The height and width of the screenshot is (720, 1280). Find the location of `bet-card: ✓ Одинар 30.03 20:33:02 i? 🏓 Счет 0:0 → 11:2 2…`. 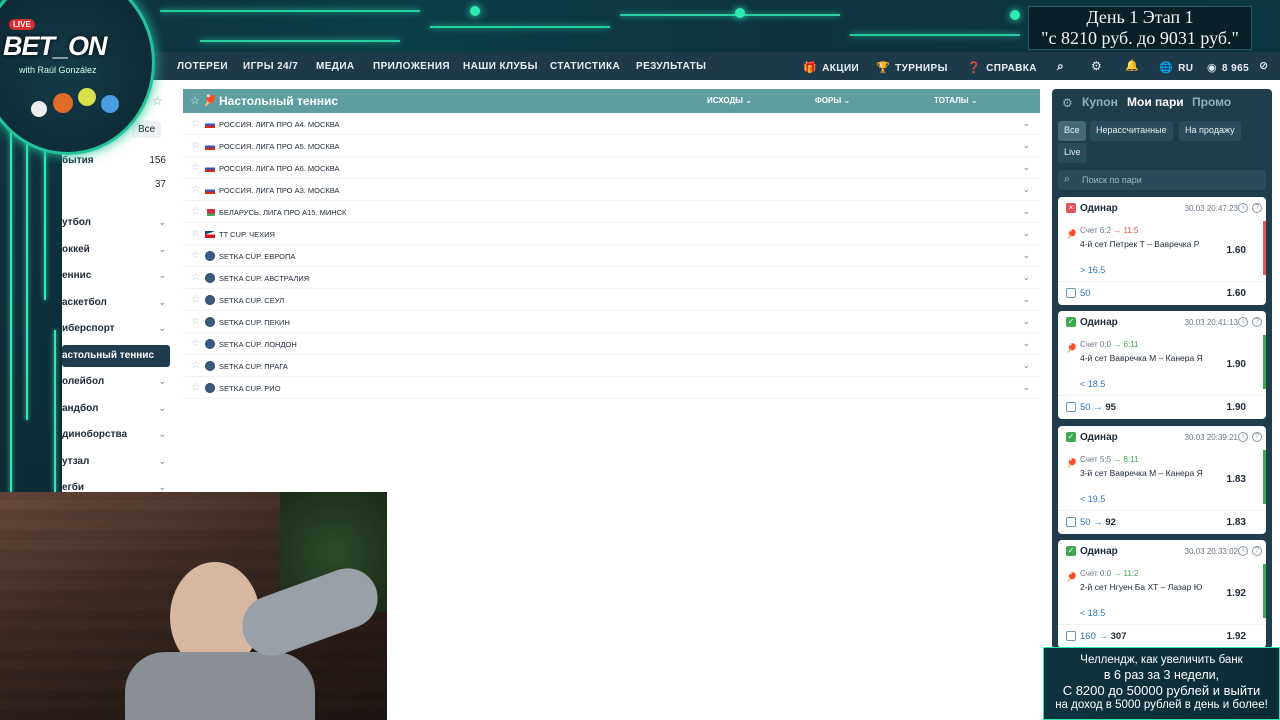

bet-card: ✓ Одинар 30.03 20:33:02 i? 🏓 Счет 0:0 → 11:2 2… is located at coordinates (1162, 593).